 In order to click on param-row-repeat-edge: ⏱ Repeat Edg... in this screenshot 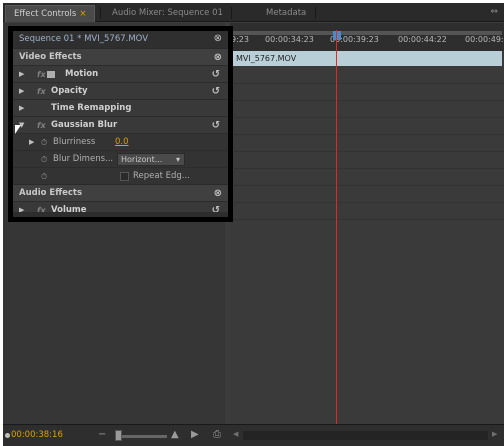, I will do `click(120, 175)`.